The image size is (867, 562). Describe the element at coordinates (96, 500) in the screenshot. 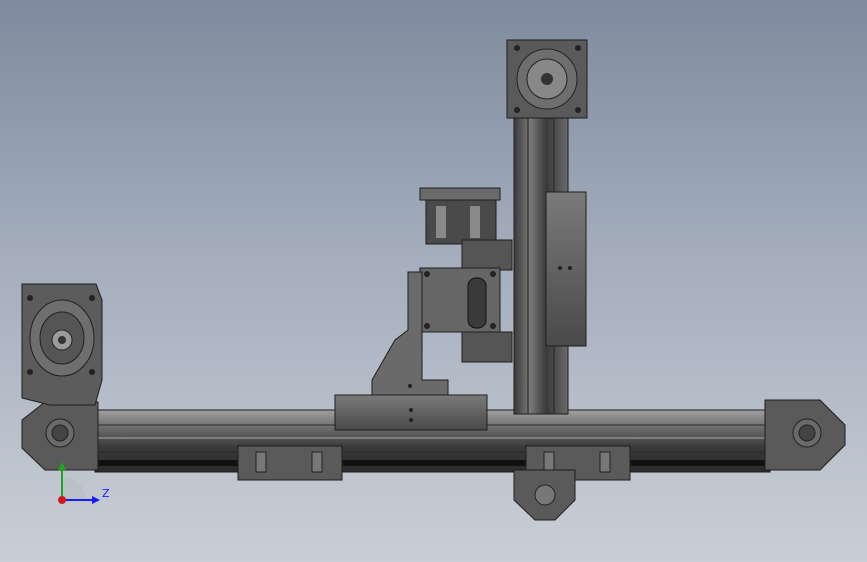

I see `z-axis-arrow` at that location.